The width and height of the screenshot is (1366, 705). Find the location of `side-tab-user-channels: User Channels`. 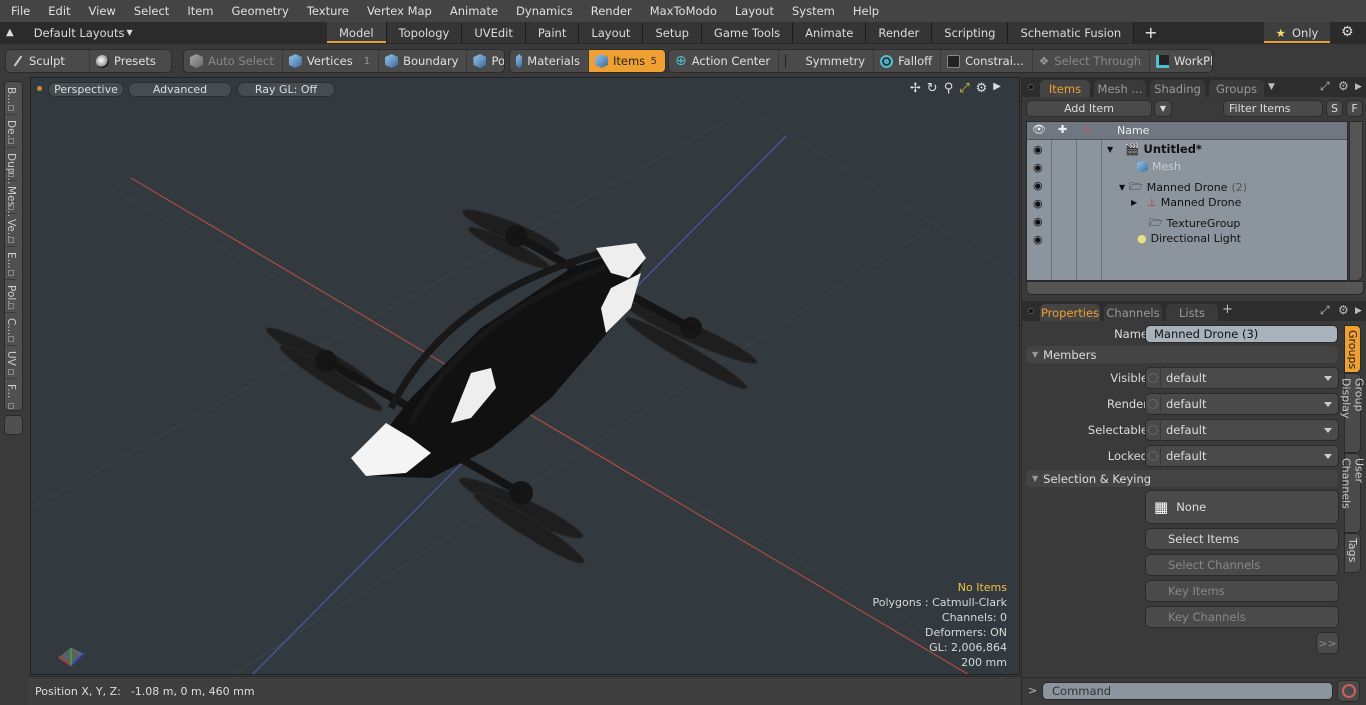

side-tab-user-channels: User Channels is located at coordinates (1353, 493).